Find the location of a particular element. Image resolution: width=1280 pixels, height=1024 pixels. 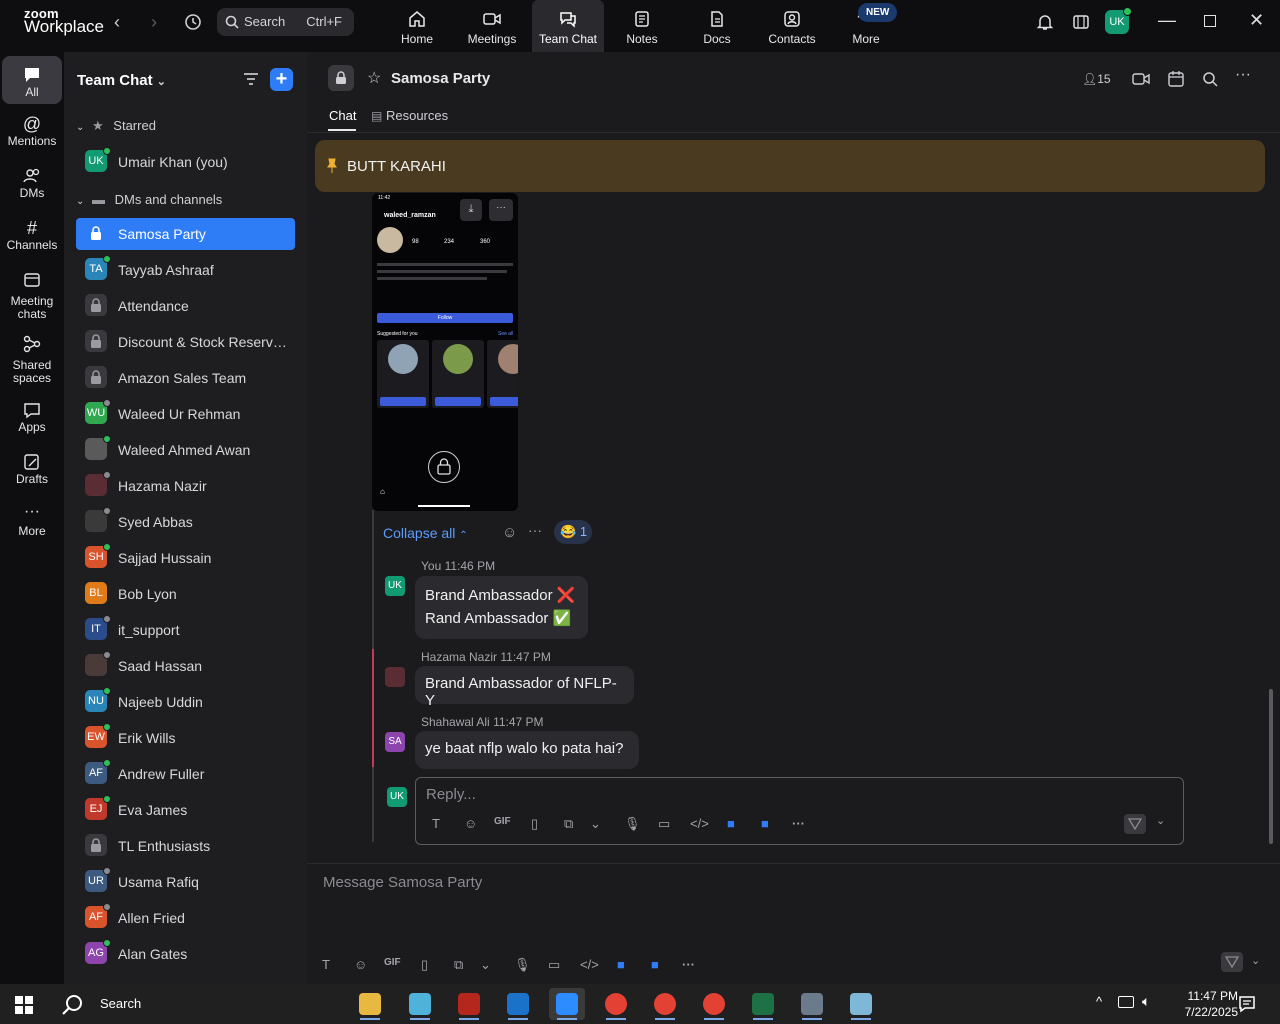

sidebar-item: TA Tayyab Ashraaf is located at coordinates (185, 270).